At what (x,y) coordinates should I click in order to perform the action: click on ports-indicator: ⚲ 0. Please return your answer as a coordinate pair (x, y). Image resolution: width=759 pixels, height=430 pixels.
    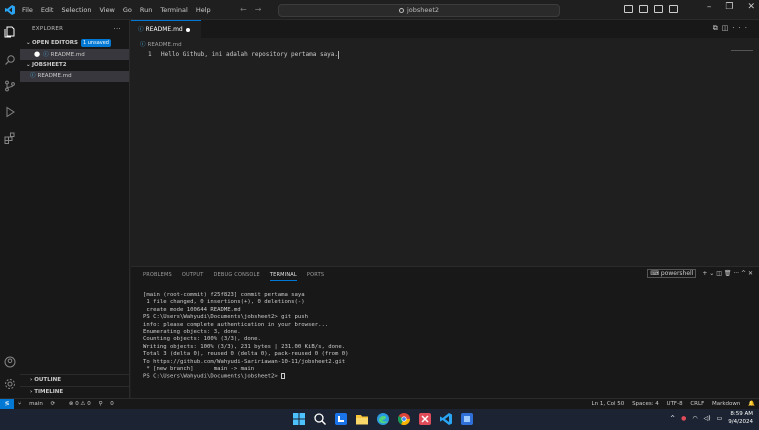
    Looking at the image, I should click on (108, 404).